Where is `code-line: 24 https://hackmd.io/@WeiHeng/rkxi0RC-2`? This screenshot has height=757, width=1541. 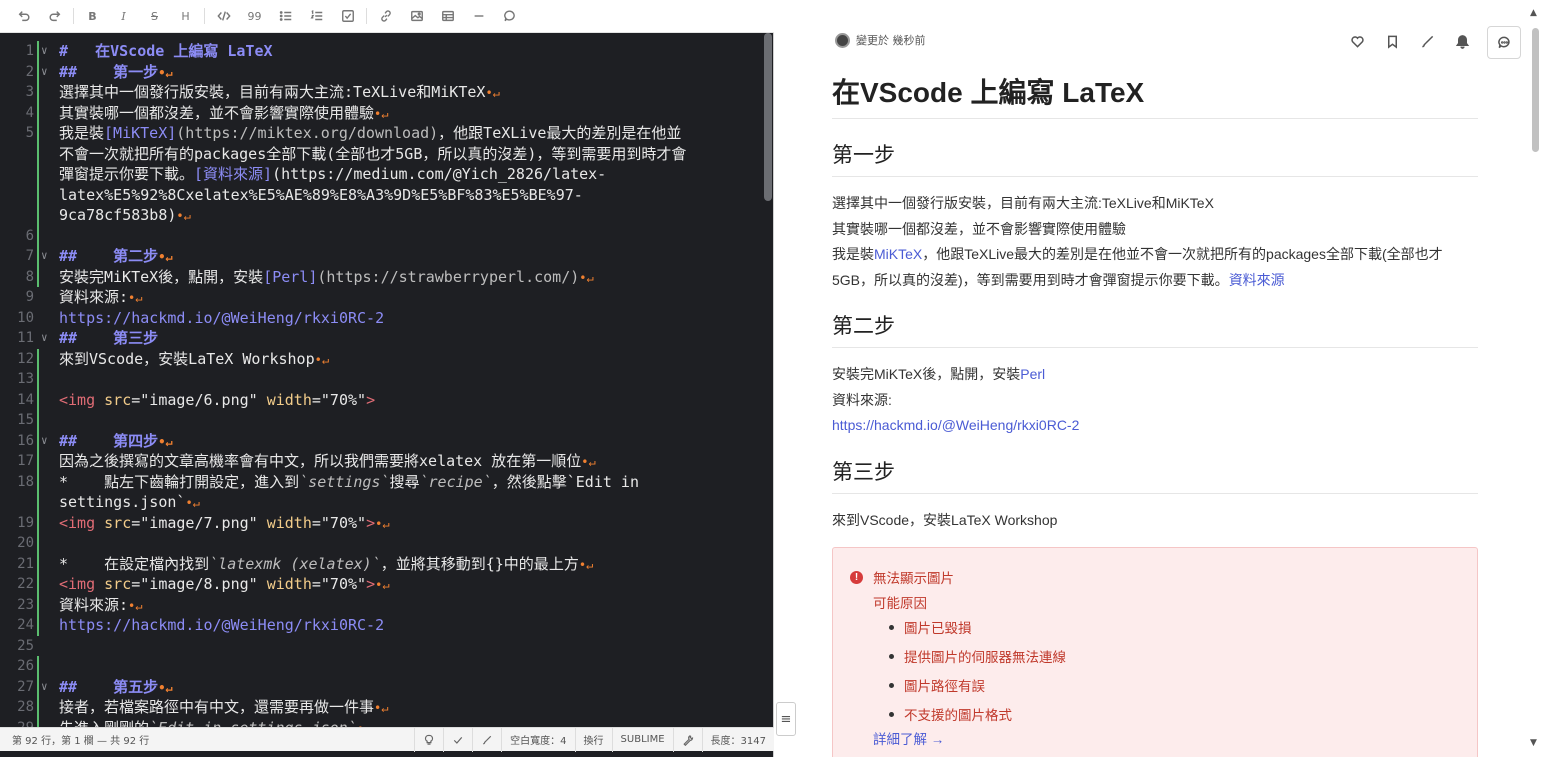
code-line: 24 https://hackmd.io/@WeiHeng/rkxi0RC-2 is located at coordinates (387, 625).